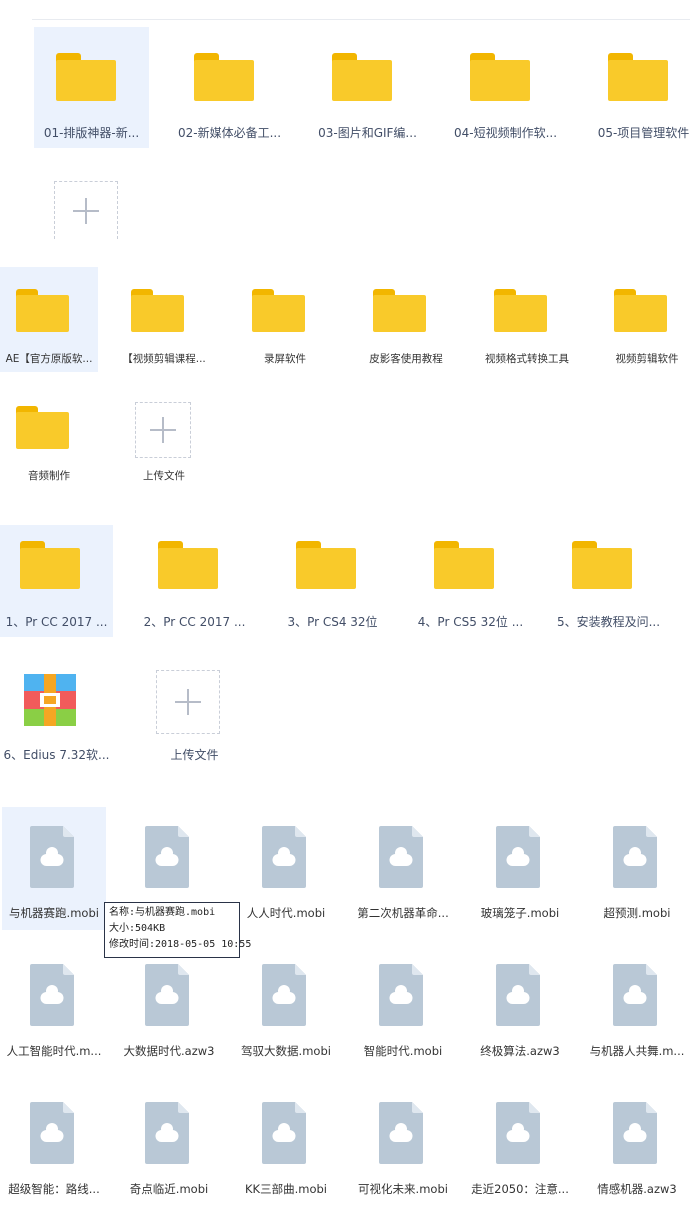 The width and height of the screenshot is (690, 1206). I want to click on folder-item: 视频剪辑软件, so click(644, 319).